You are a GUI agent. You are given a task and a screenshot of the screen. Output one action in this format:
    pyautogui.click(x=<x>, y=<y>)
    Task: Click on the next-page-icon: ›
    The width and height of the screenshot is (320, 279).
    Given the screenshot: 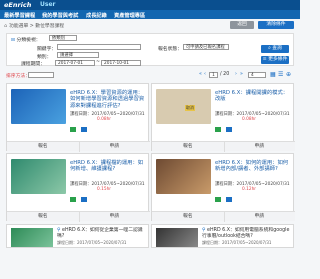 What is the action you would take?
    pyautogui.click(x=236, y=74)
    